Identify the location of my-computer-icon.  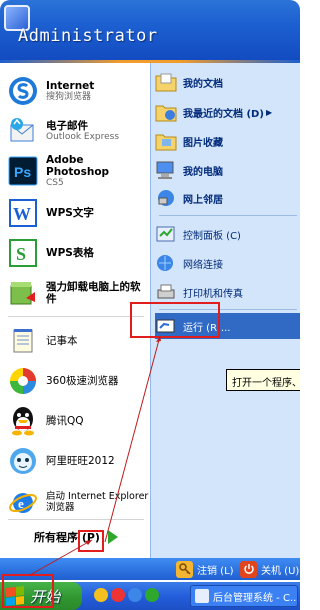
(166, 170).